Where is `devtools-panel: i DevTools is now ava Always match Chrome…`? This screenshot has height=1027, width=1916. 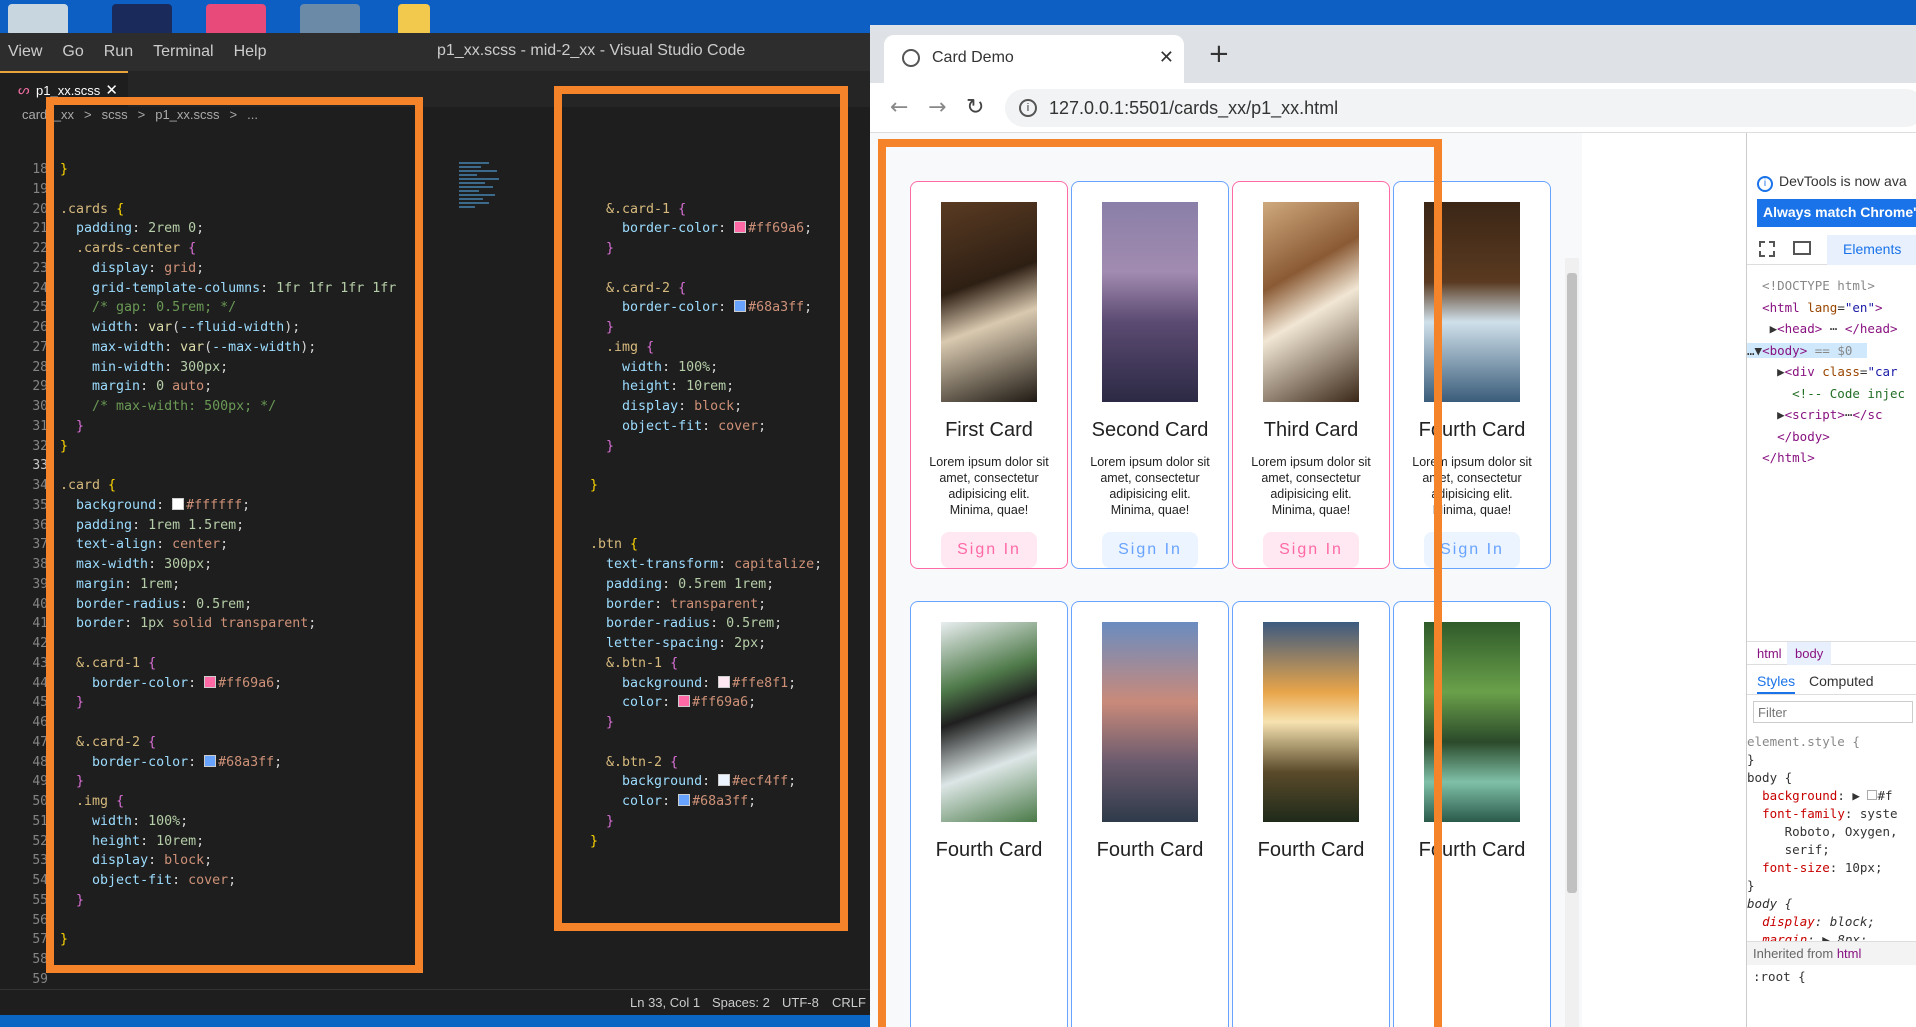
devtools-panel: i DevTools is now ava Always match Chrome… is located at coordinates (1831, 580).